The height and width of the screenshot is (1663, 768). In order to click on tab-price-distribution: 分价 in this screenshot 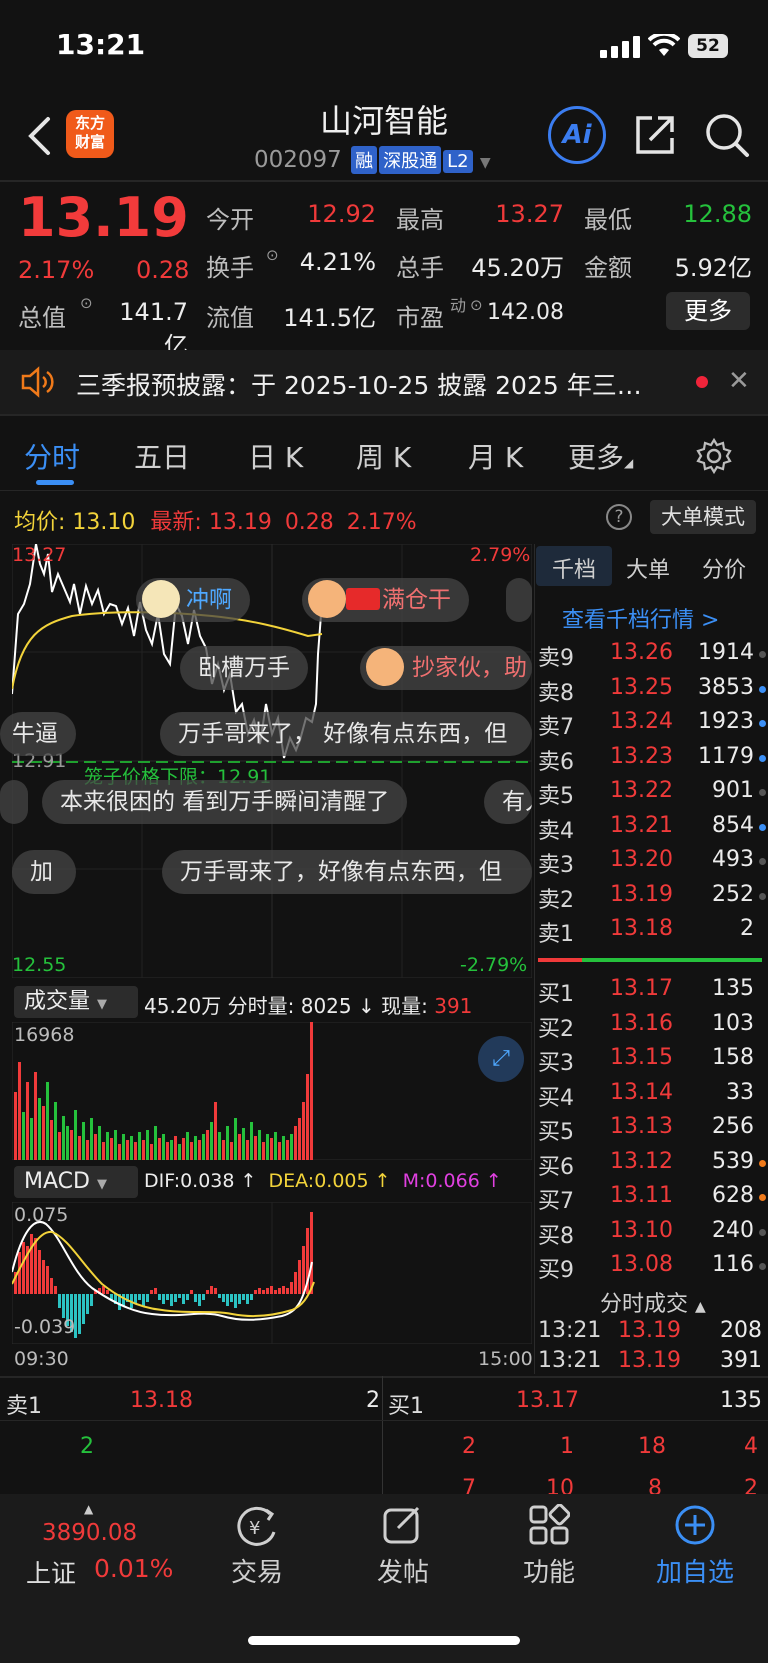, I will do `click(724, 568)`.